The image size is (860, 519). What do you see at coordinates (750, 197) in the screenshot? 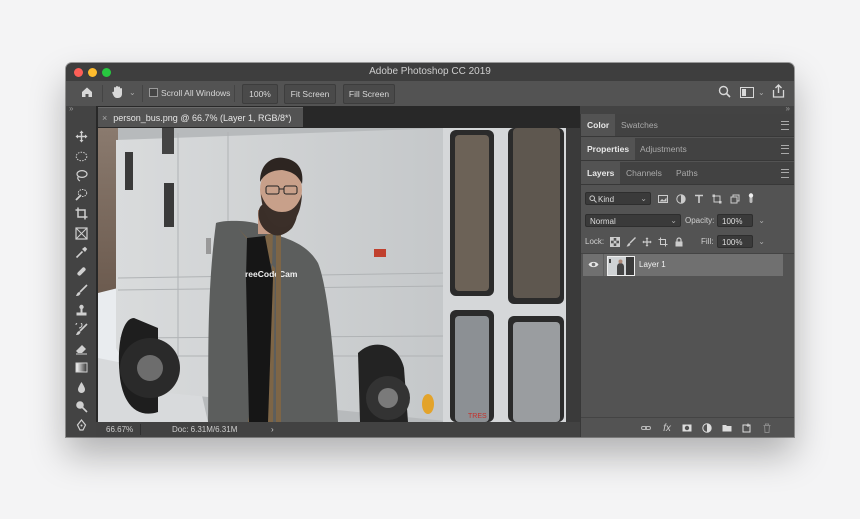
I see `filter-toggle-icon` at bounding box center [750, 197].